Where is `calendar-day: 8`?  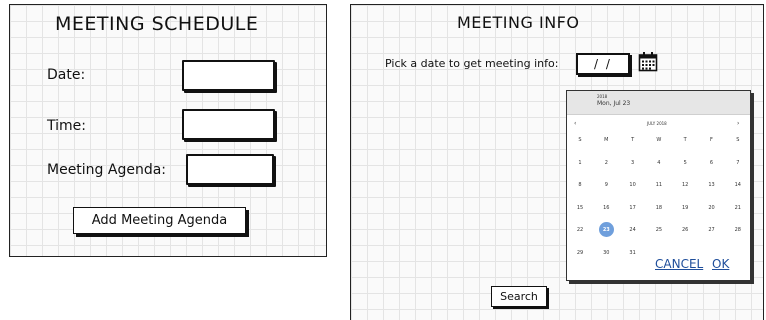
calendar-day: 8 is located at coordinates (580, 185).